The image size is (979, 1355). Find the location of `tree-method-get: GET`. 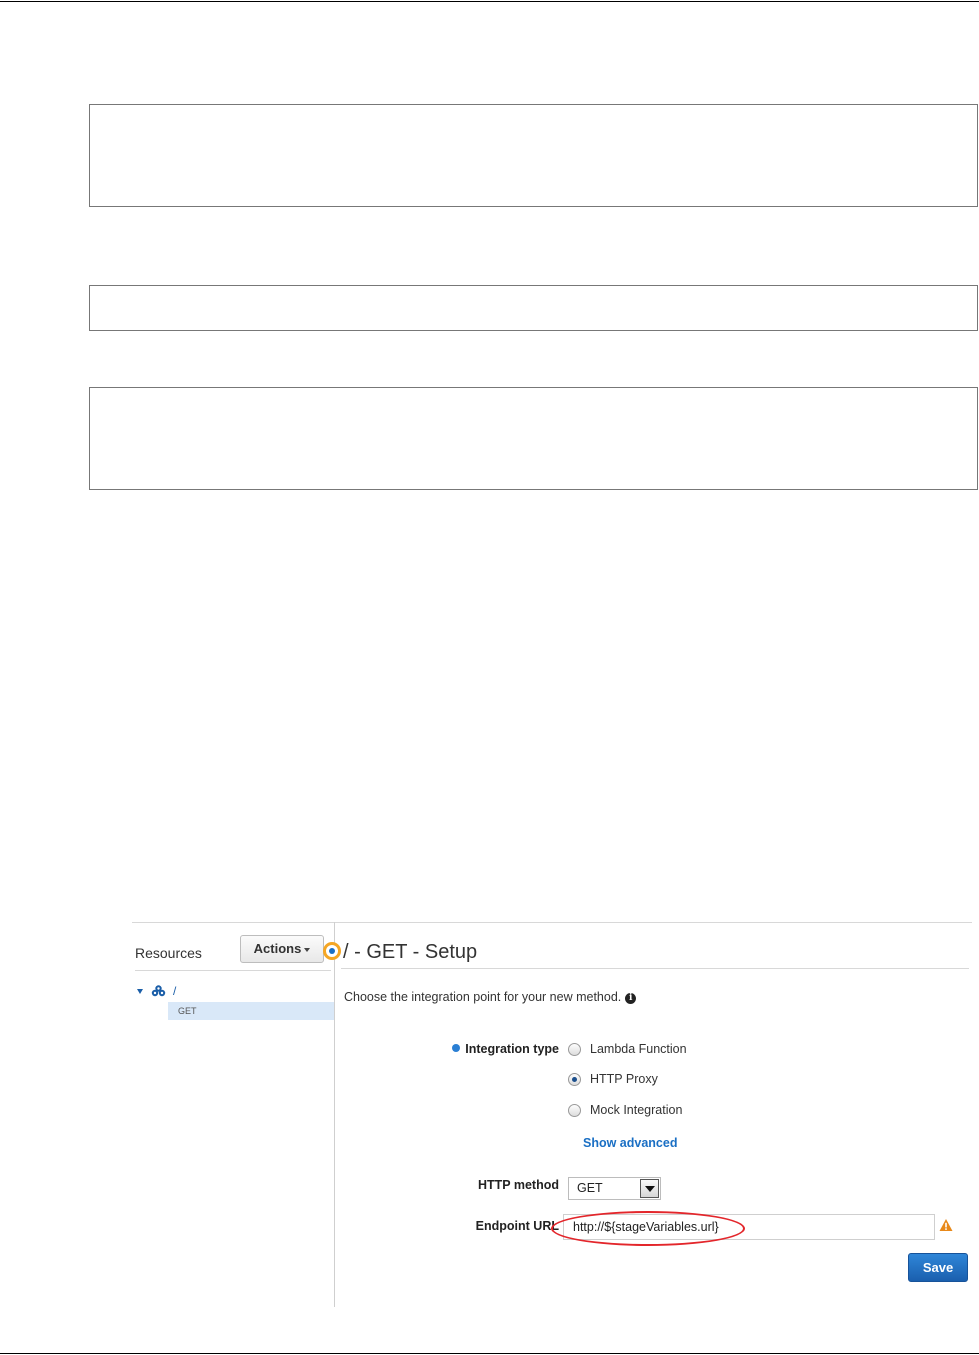

tree-method-get: GET is located at coordinates (251, 1011).